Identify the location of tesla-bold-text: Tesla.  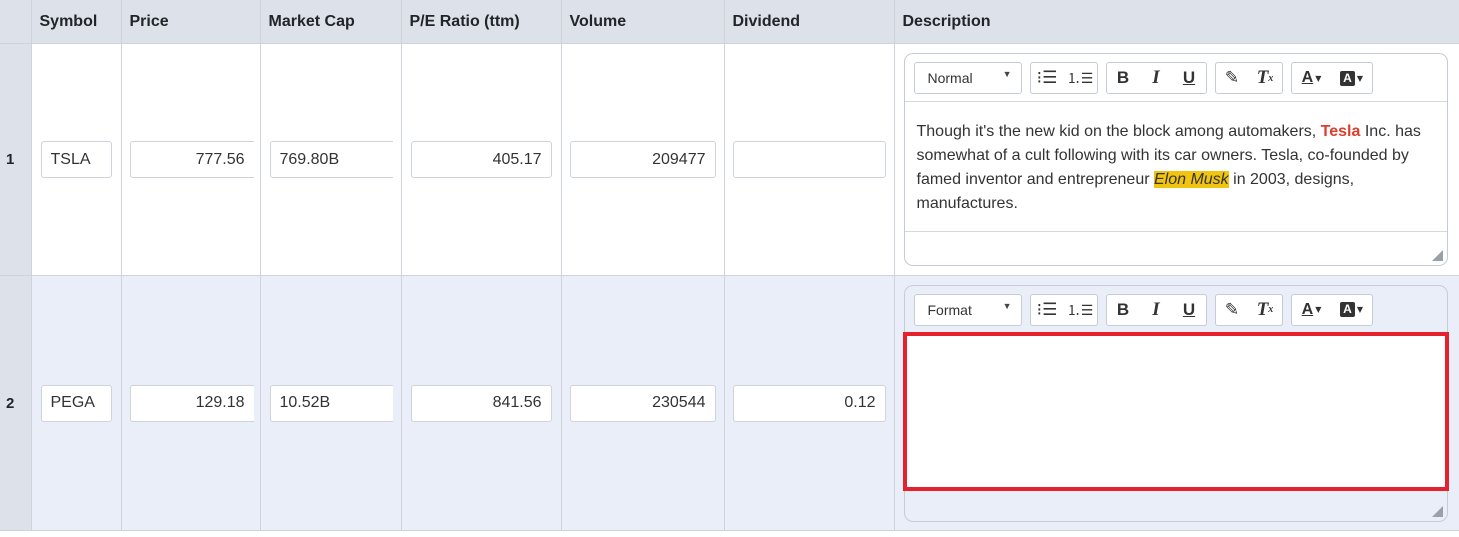
(1340, 131).